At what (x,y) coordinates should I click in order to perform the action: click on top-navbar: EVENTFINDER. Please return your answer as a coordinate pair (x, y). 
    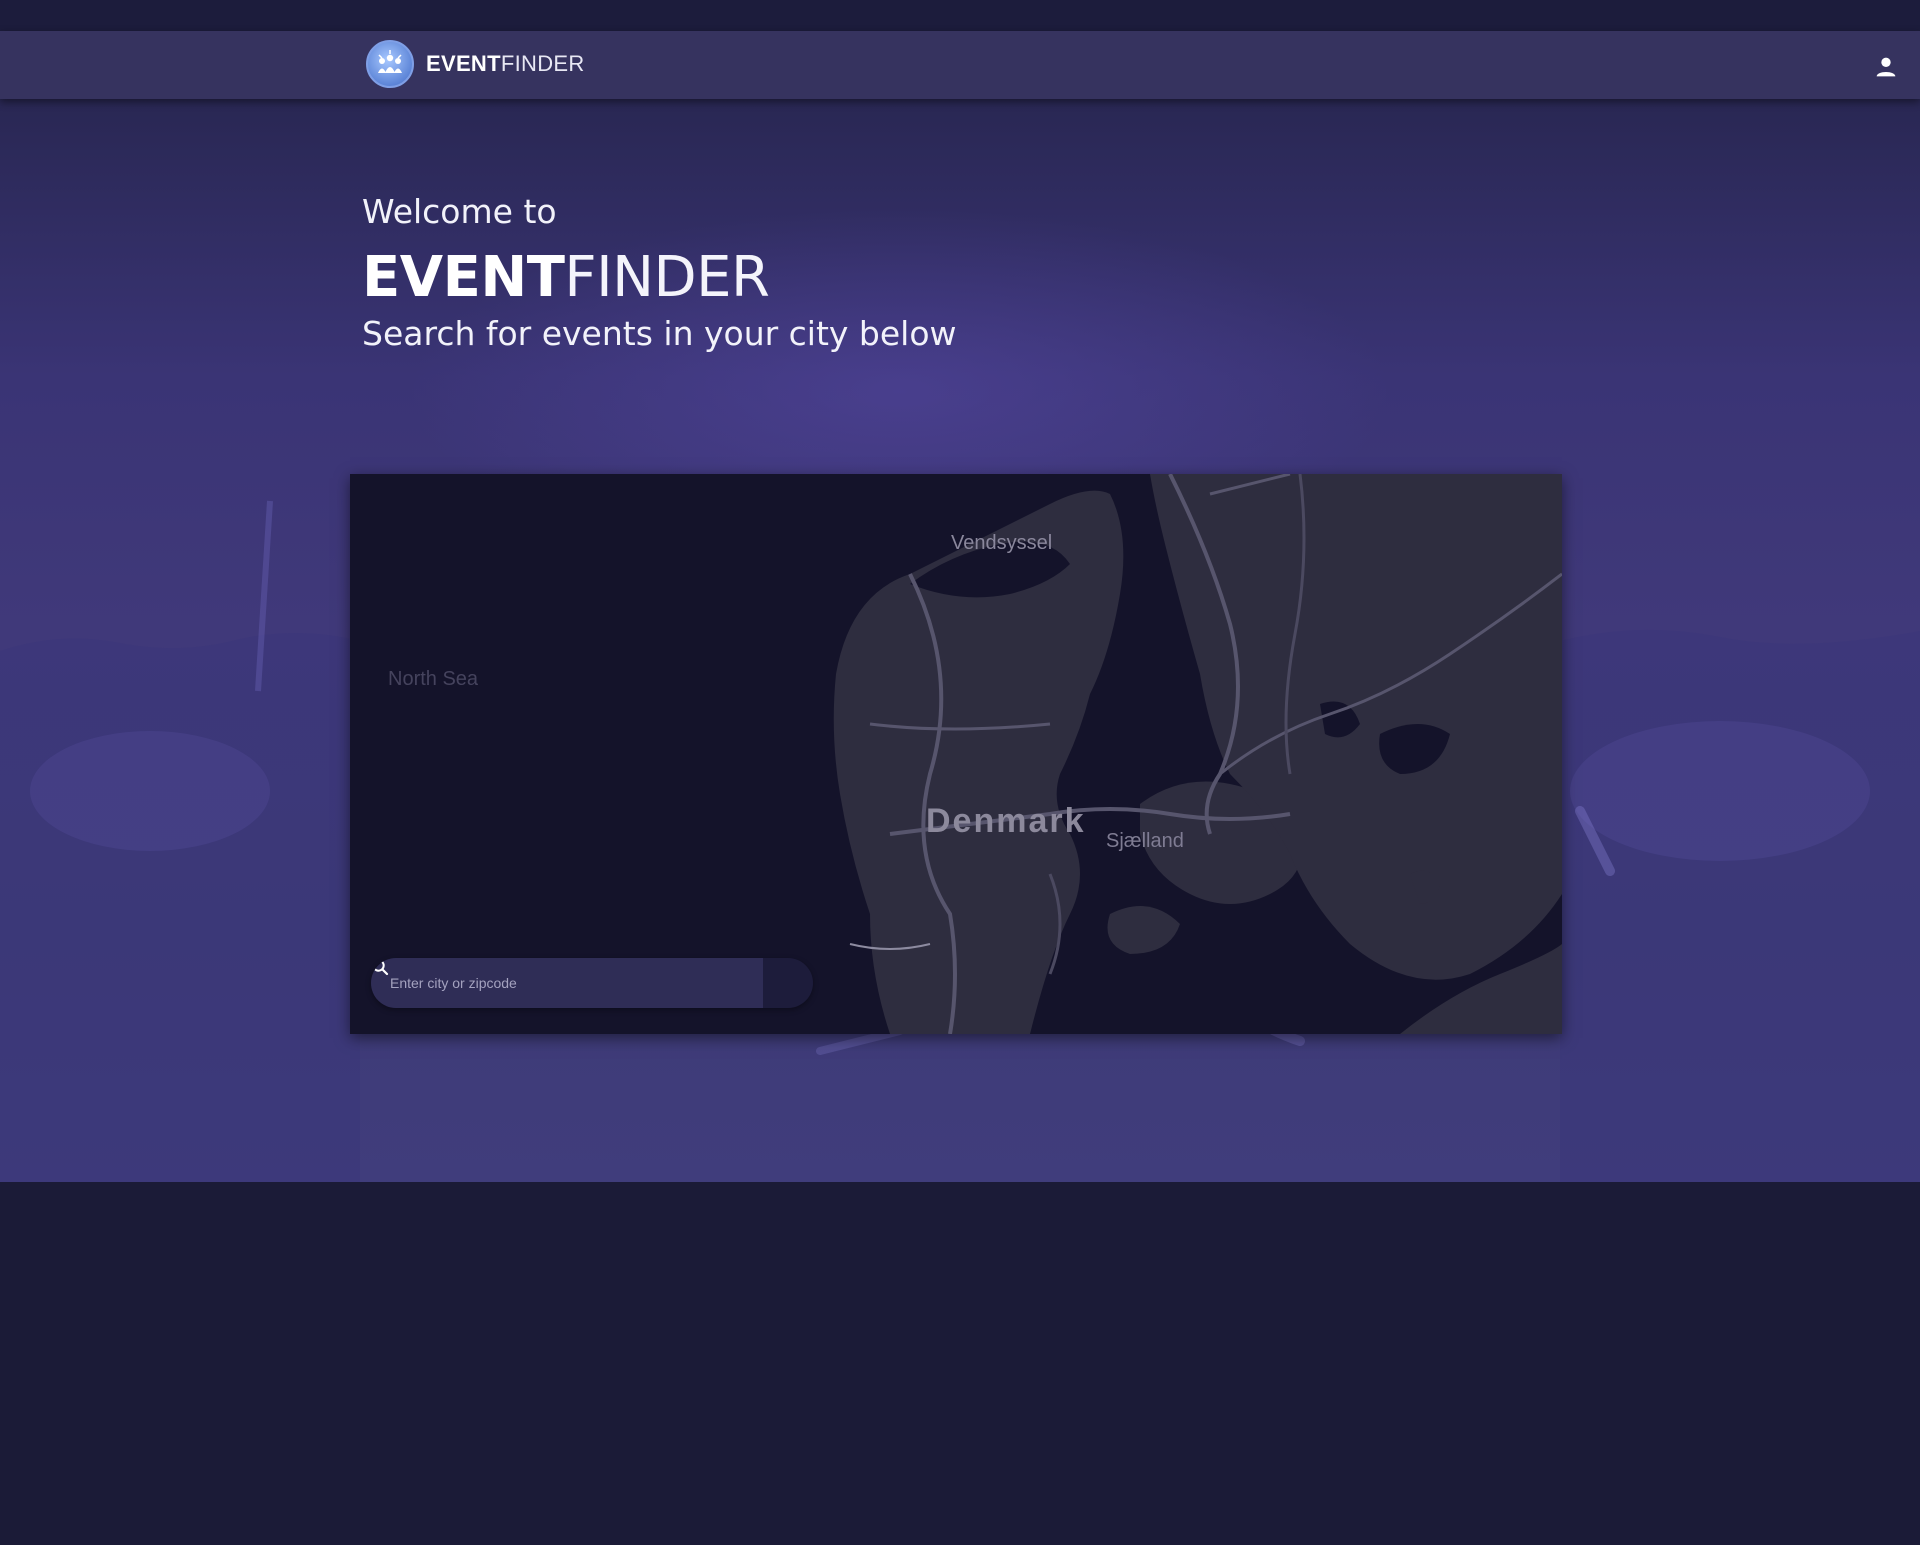
    Looking at the image, I should click on (960, 65).